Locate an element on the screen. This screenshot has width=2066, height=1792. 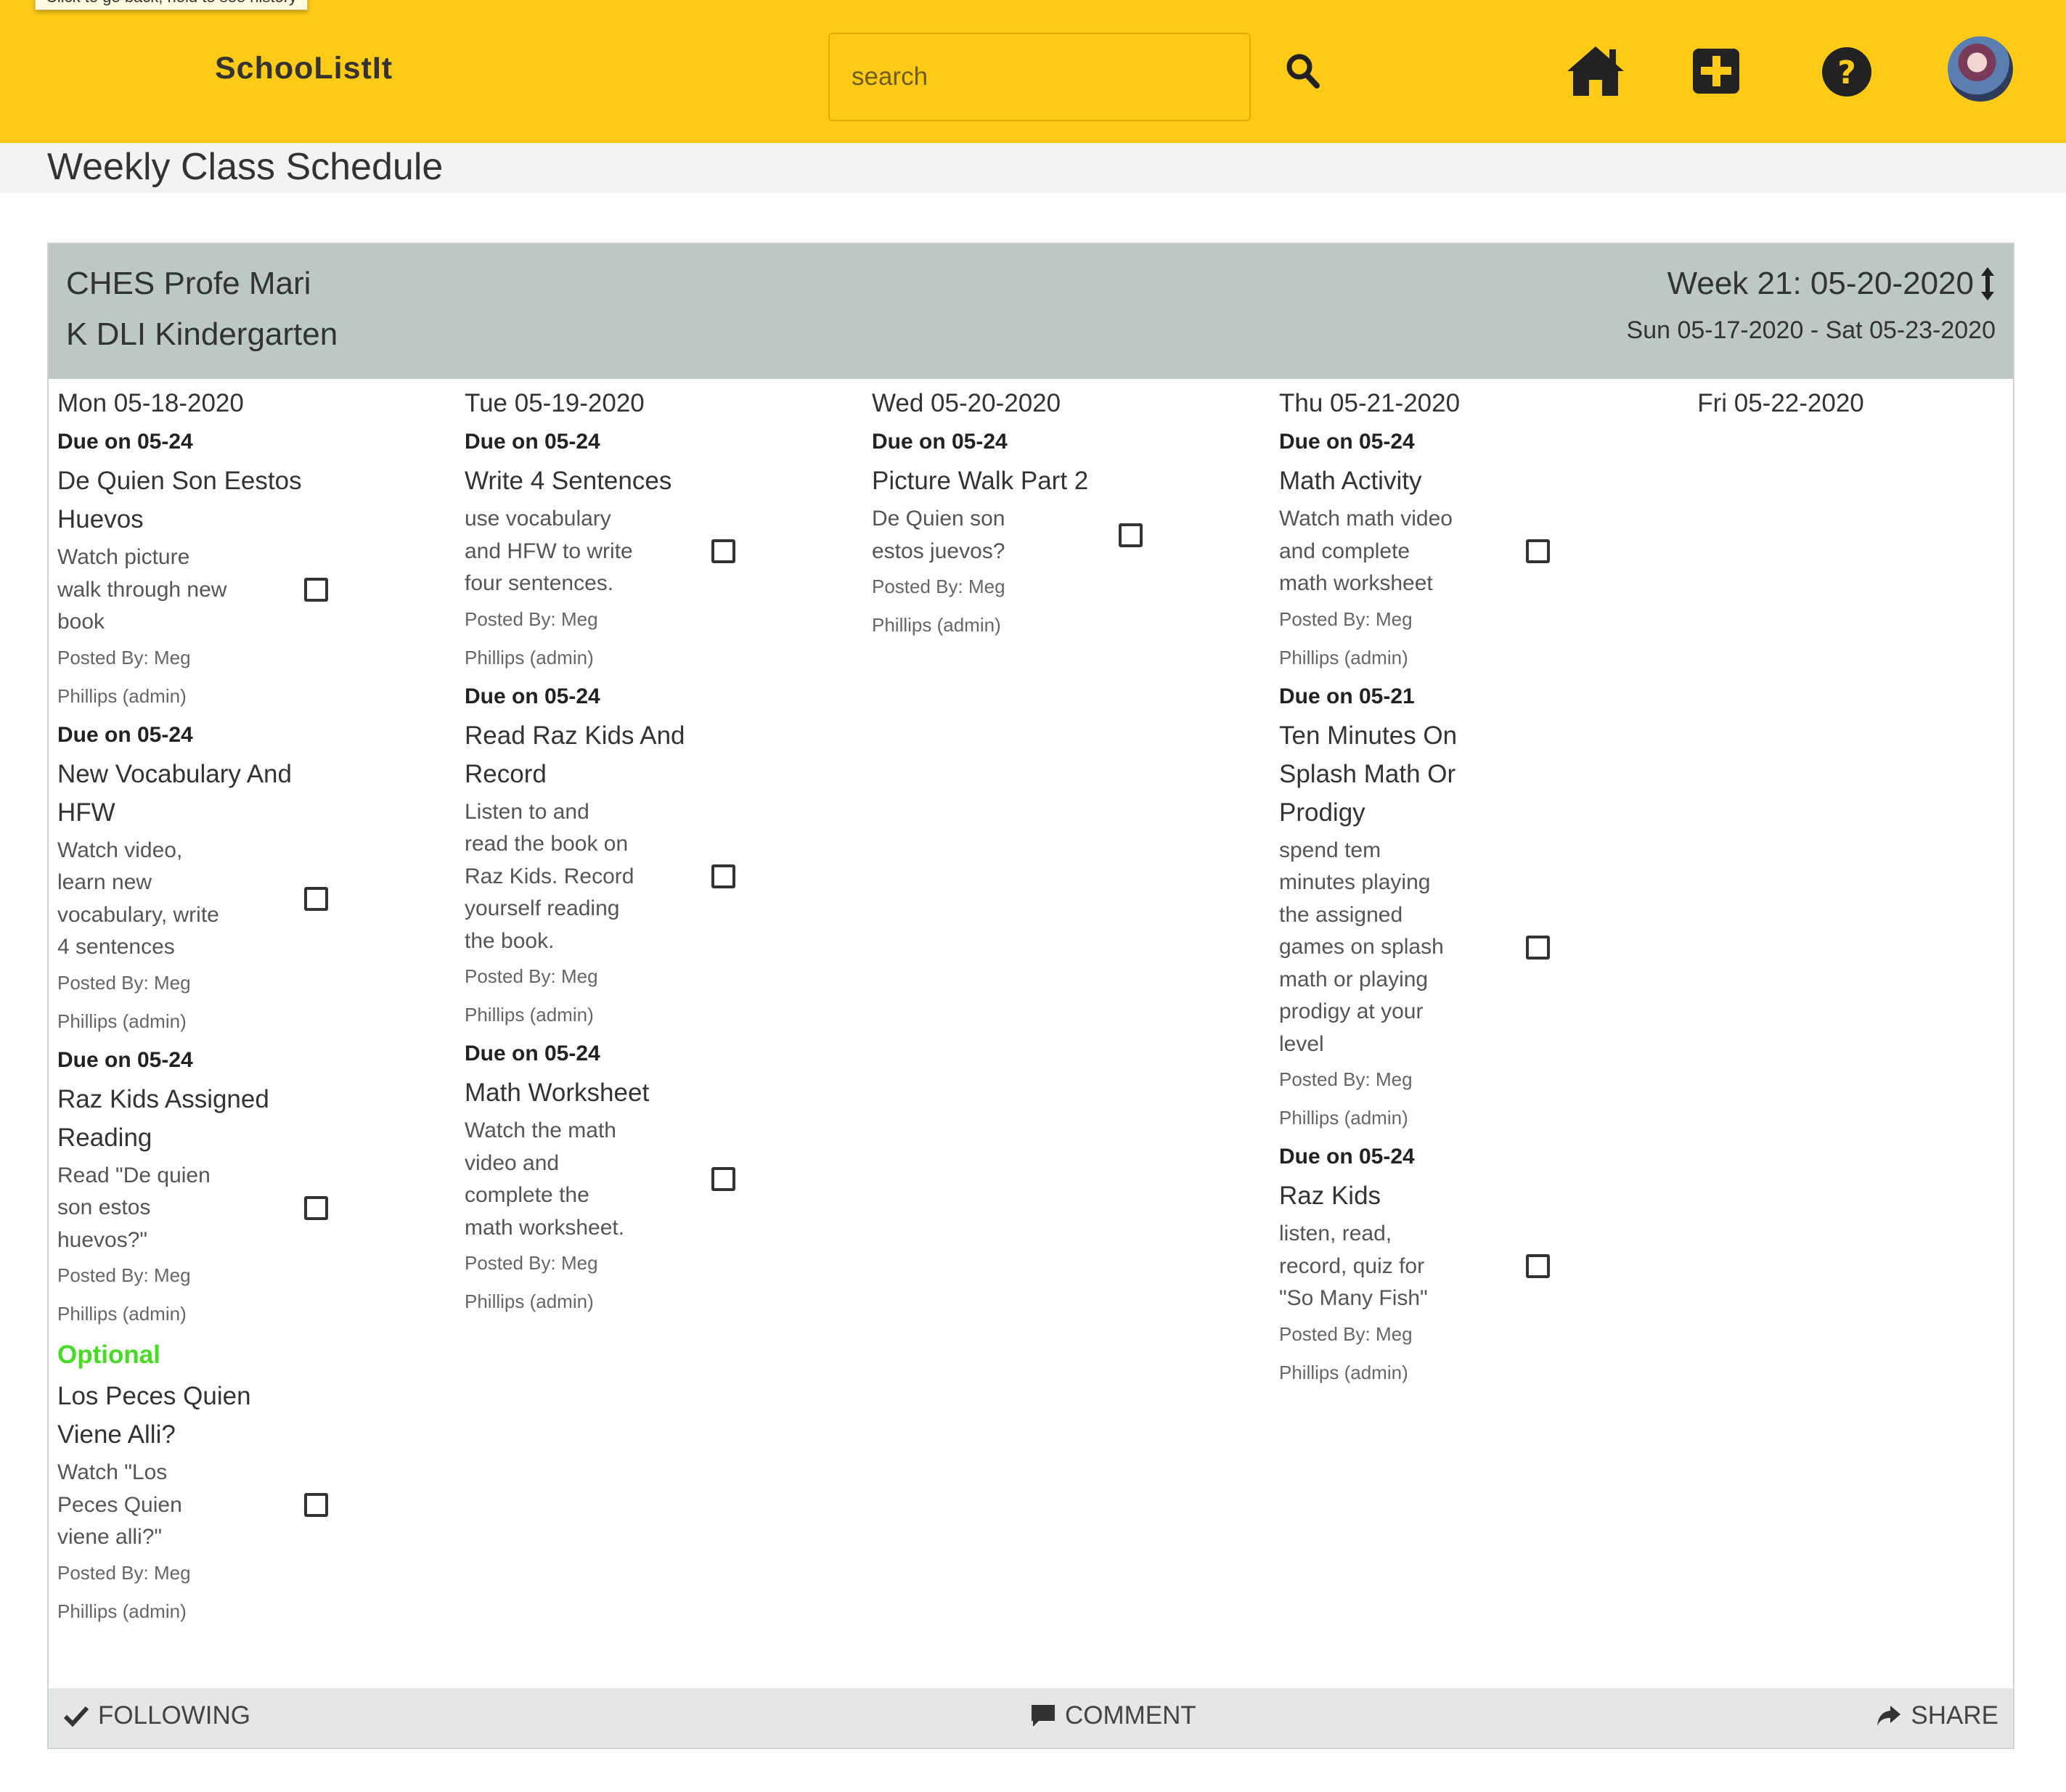
week-date-range: Sun 05-17-2020 - Sat 05-23-2020 is located at coordinates (1811, 330).